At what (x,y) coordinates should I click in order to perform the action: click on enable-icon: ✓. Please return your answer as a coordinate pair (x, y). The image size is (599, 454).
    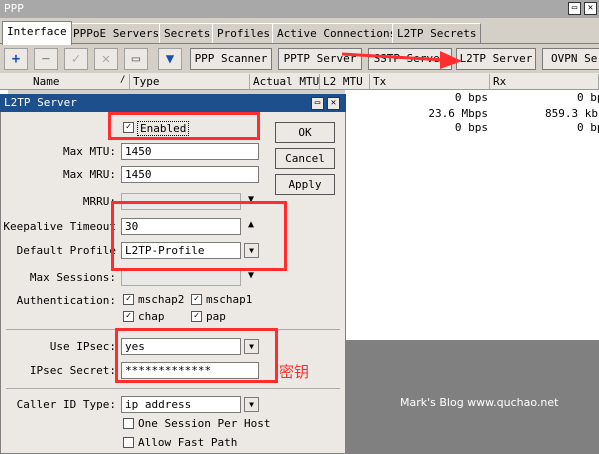
    Looking at the image, I should click on (76, 59).